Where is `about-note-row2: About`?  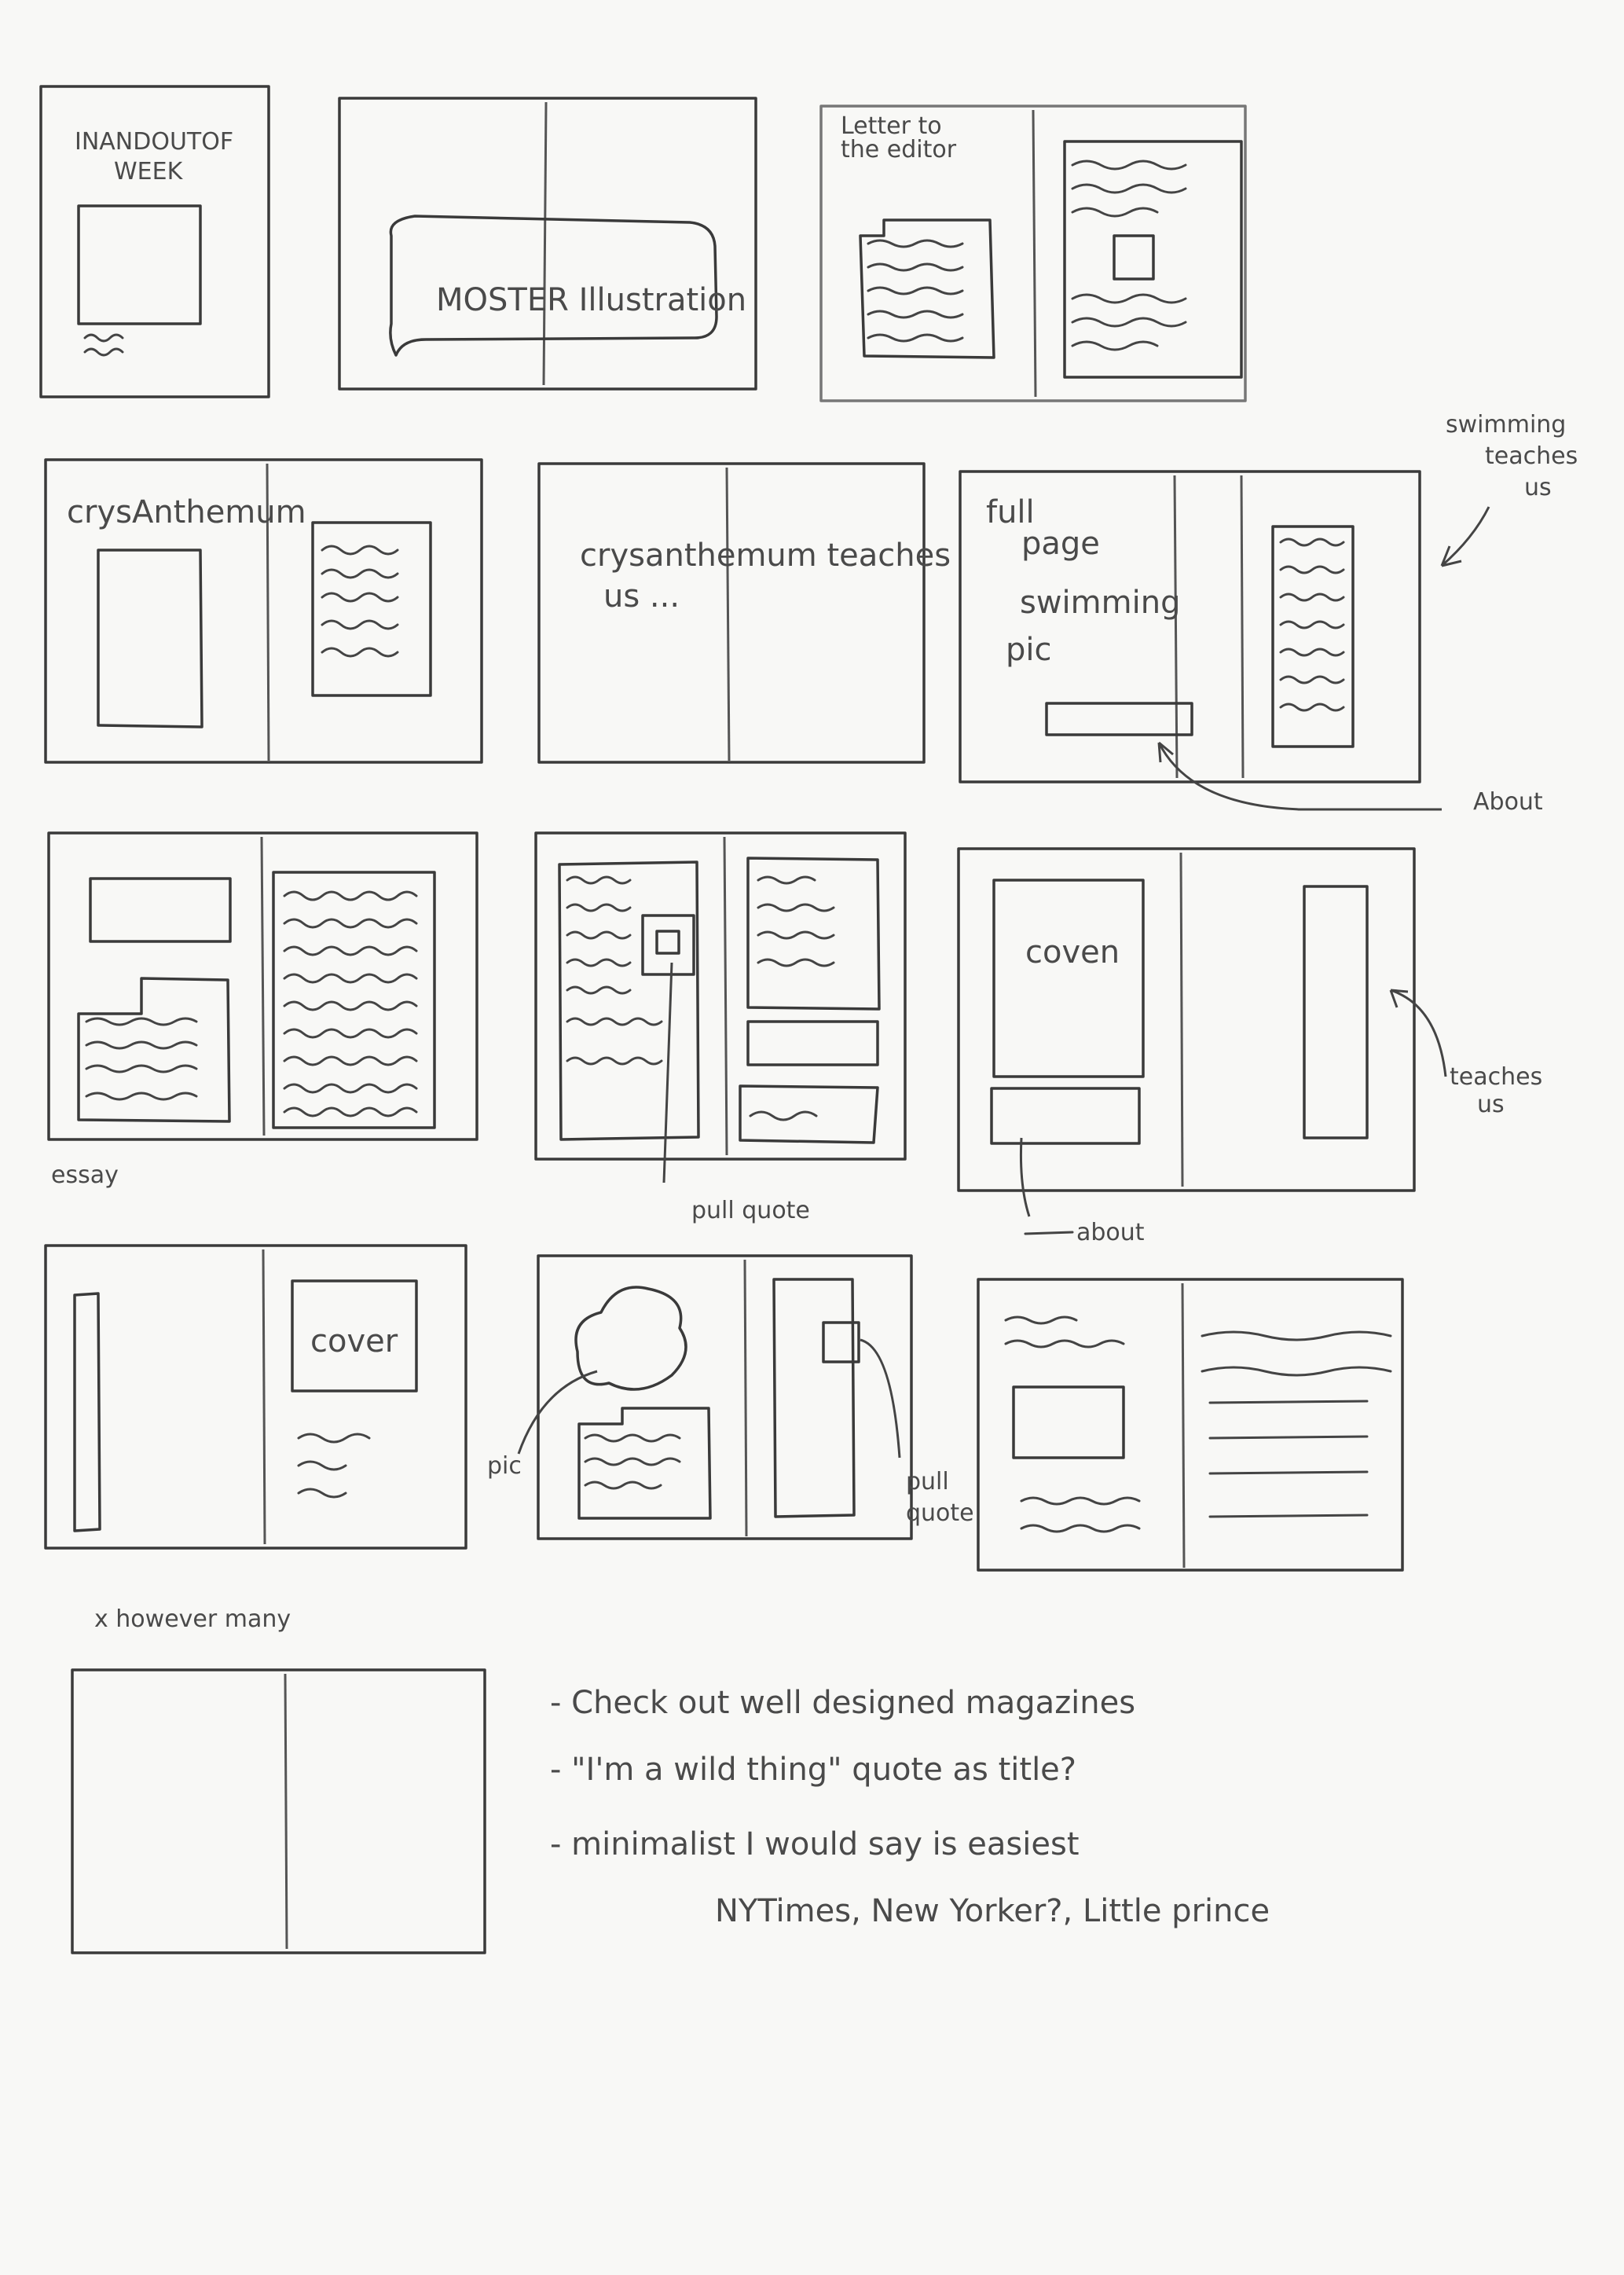
about-note-row2: About is located at coordinates (1350, 778).